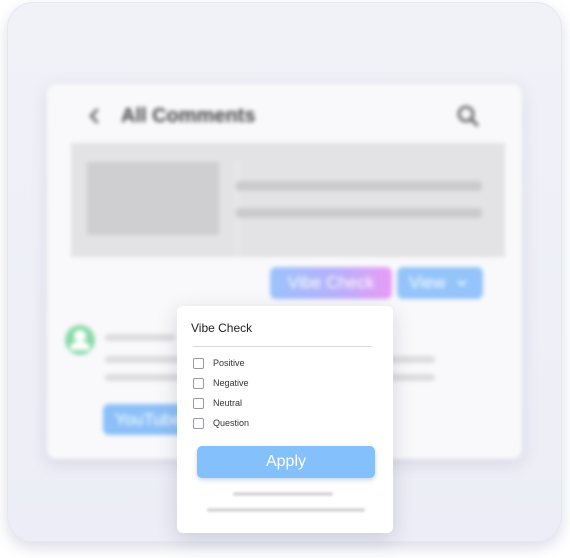  Describe the element at coordinates (94, 116) in the screenshot. I see `chevron-left-icon` at that location.